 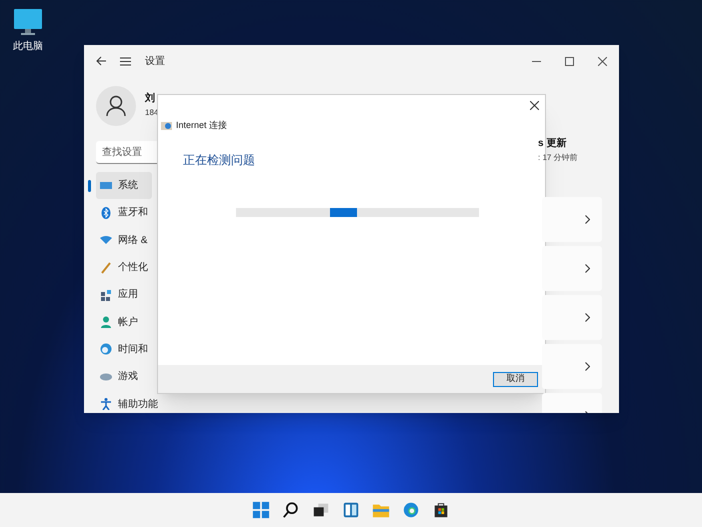 I want to click on globe-clock-icon, so click(x=106, y=349).